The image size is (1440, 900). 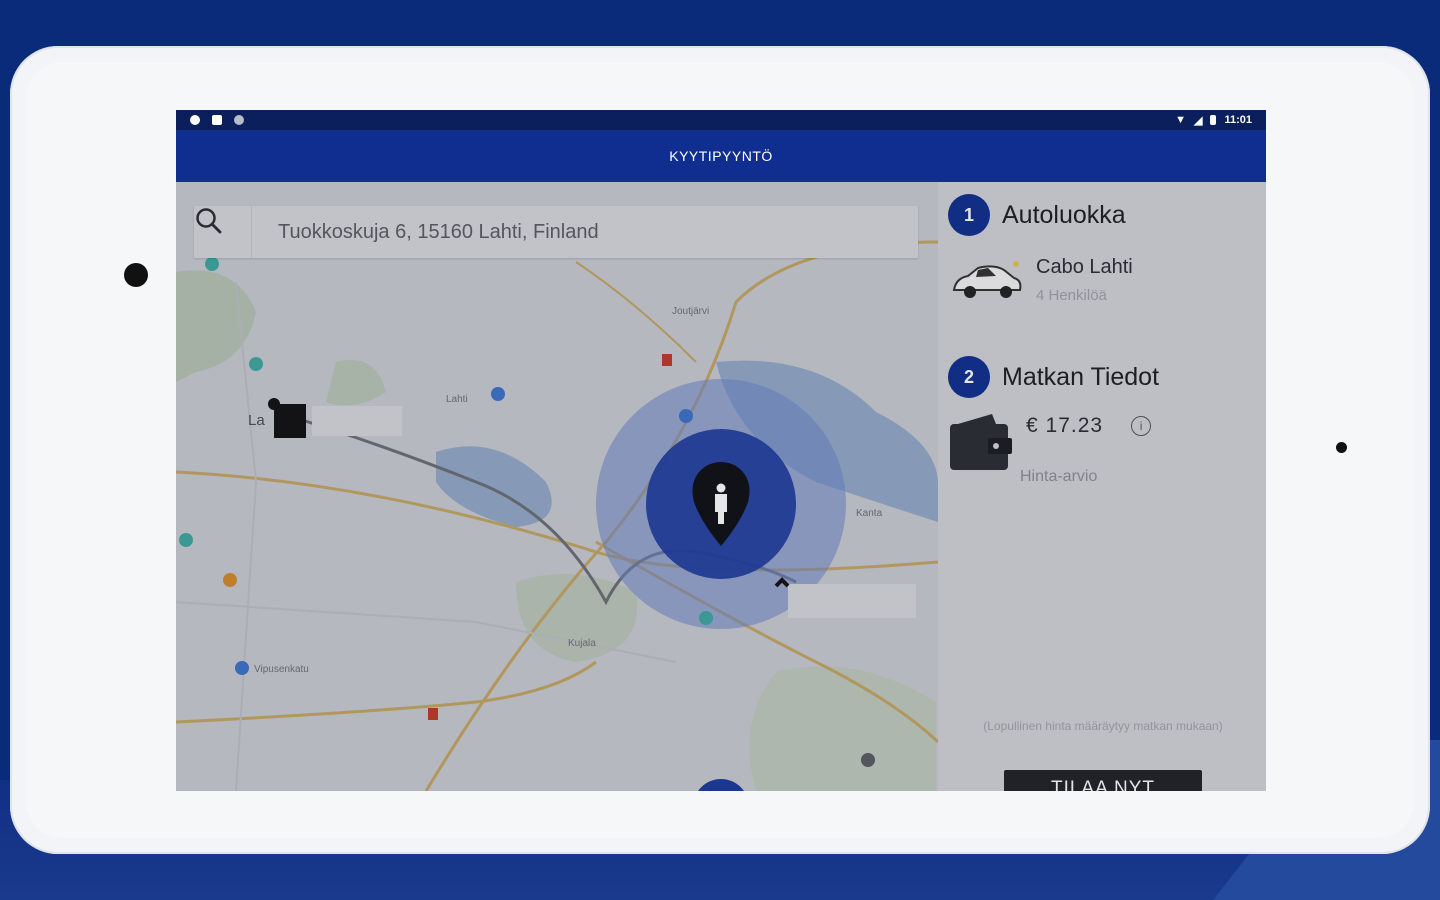 I want to click on order-now-button: TILAA NYT, so click(x=1103, y=780).